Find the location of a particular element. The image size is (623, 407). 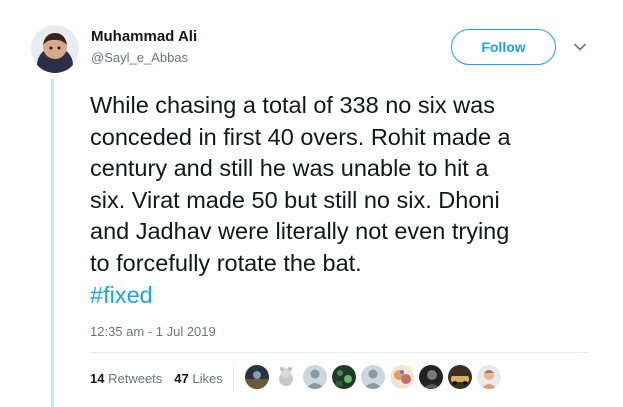

author-avatar is located at coordinates (55, 49).